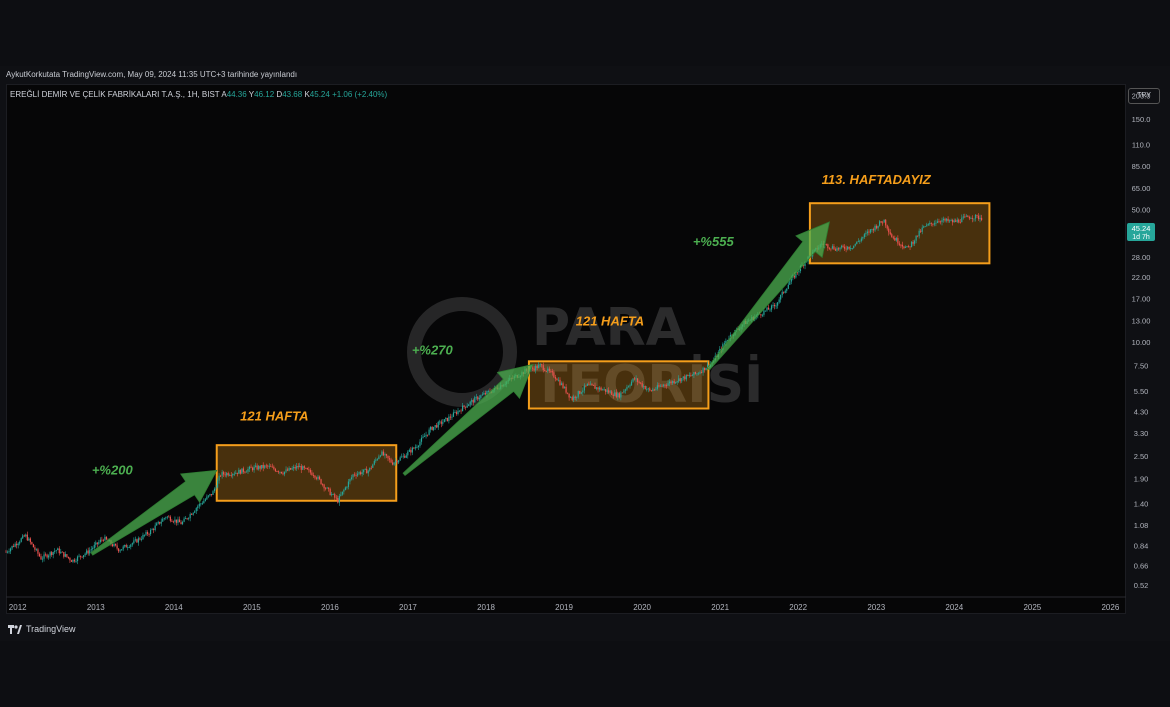 The width and height of the screenshot is (1170, 707). I want to click on y-tick-label: 200.0, so click(1141, 95).